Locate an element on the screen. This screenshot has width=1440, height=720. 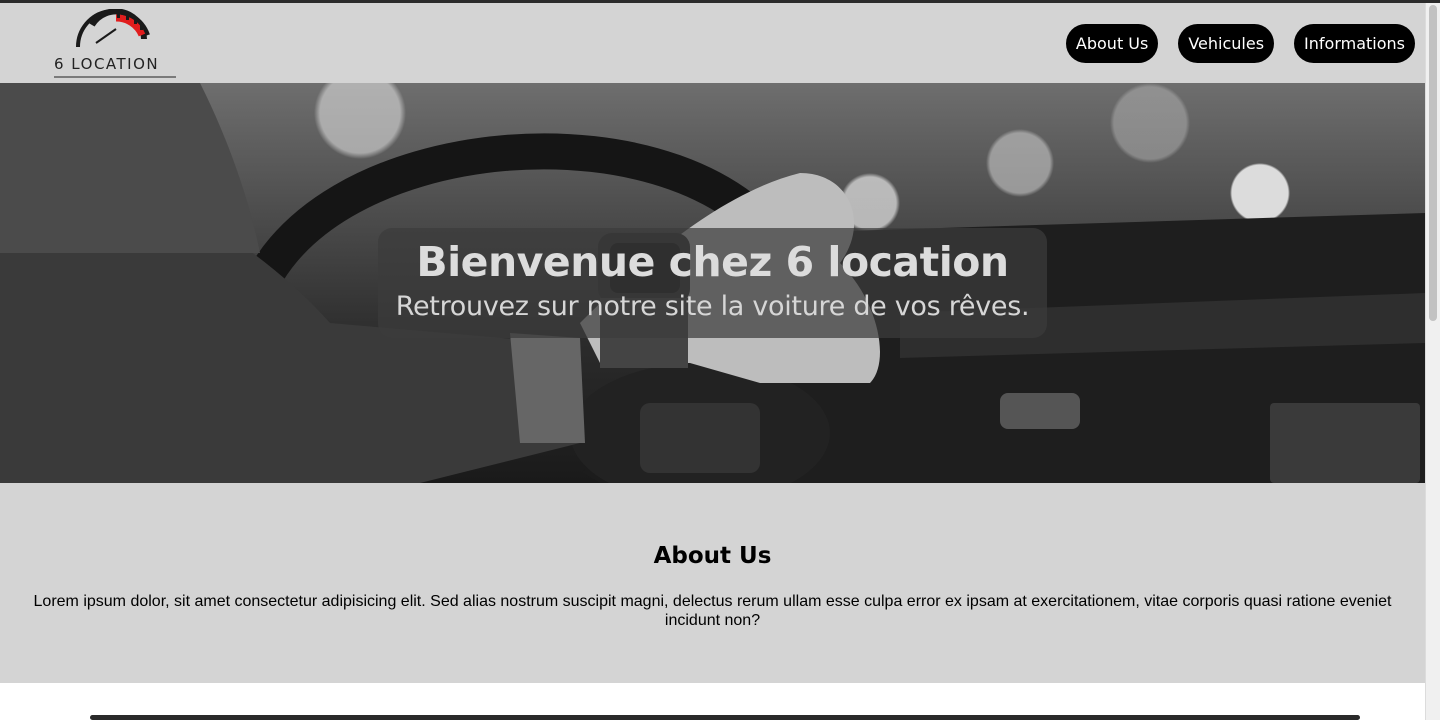
nav-about-us-button: About Us is located at coordinates (1112, 43).